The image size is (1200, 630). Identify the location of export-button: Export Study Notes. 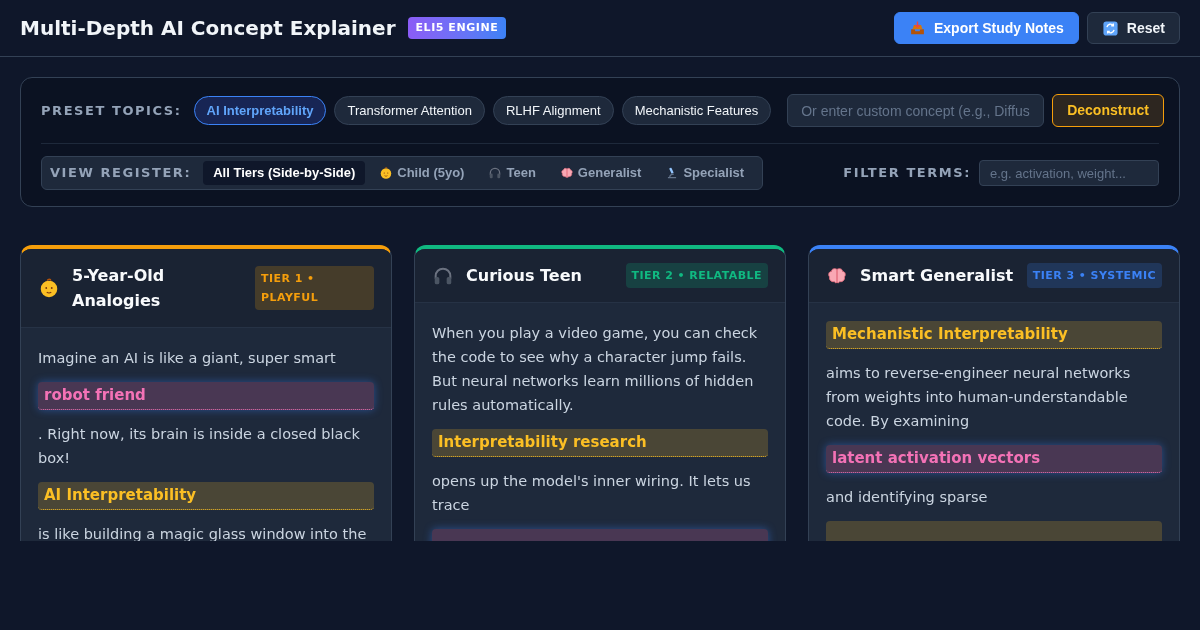
(986, 28).